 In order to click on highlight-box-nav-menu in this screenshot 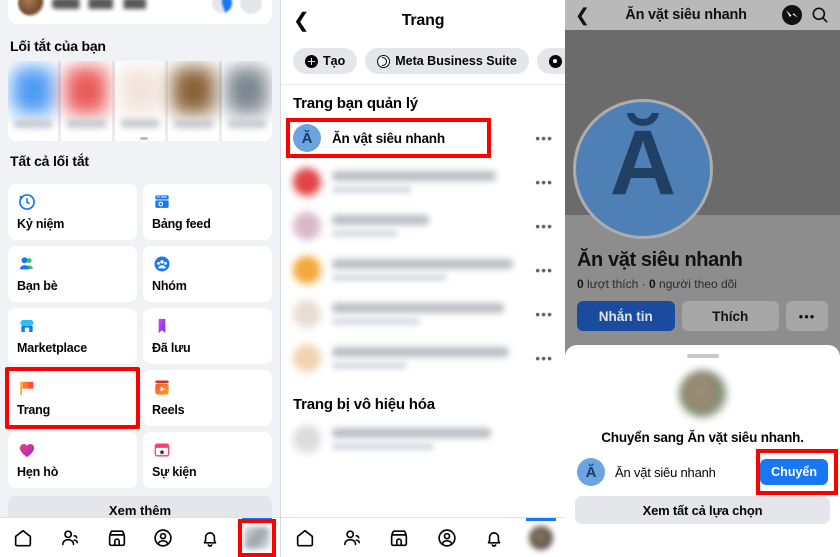, I will do `click(256, 537)`.